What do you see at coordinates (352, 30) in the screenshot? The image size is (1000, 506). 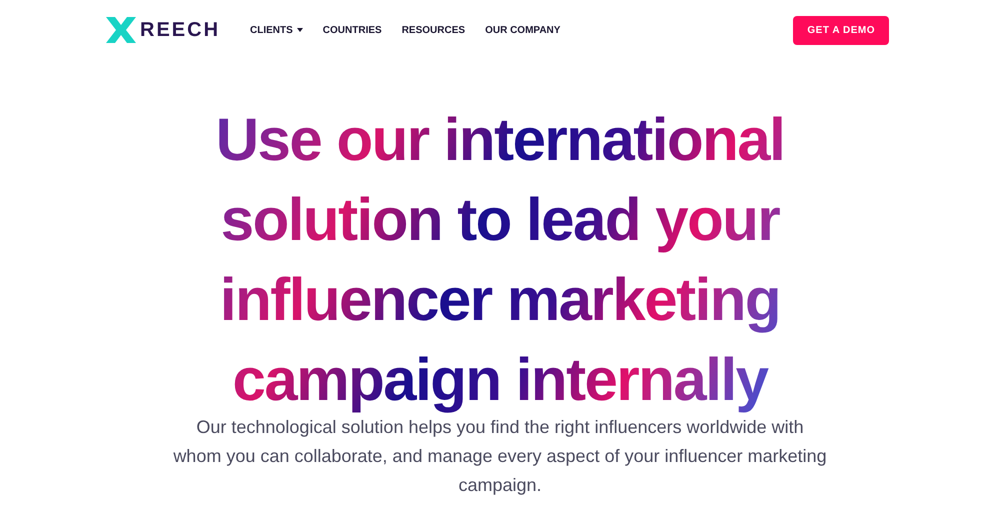 I see `nav-link: COUNTRIES` at bounding box center [352, 30].